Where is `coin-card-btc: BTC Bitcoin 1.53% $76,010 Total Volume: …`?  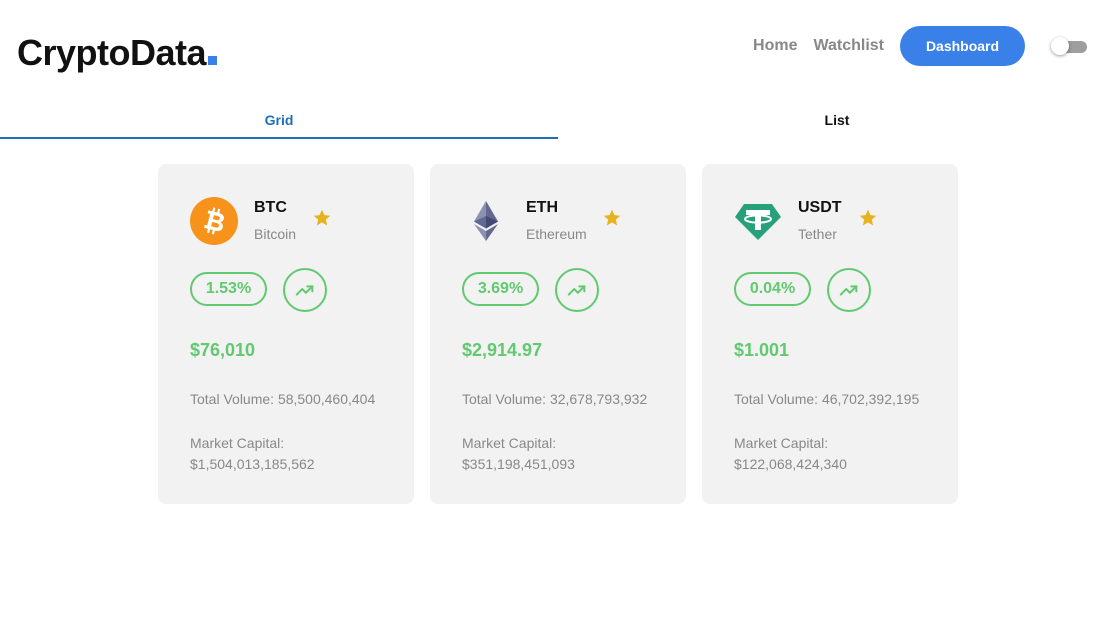 coin-card-btc: BTC Bitcoin 1.53% $76,010 Total Volume: … is located at coordinates (286, 334).